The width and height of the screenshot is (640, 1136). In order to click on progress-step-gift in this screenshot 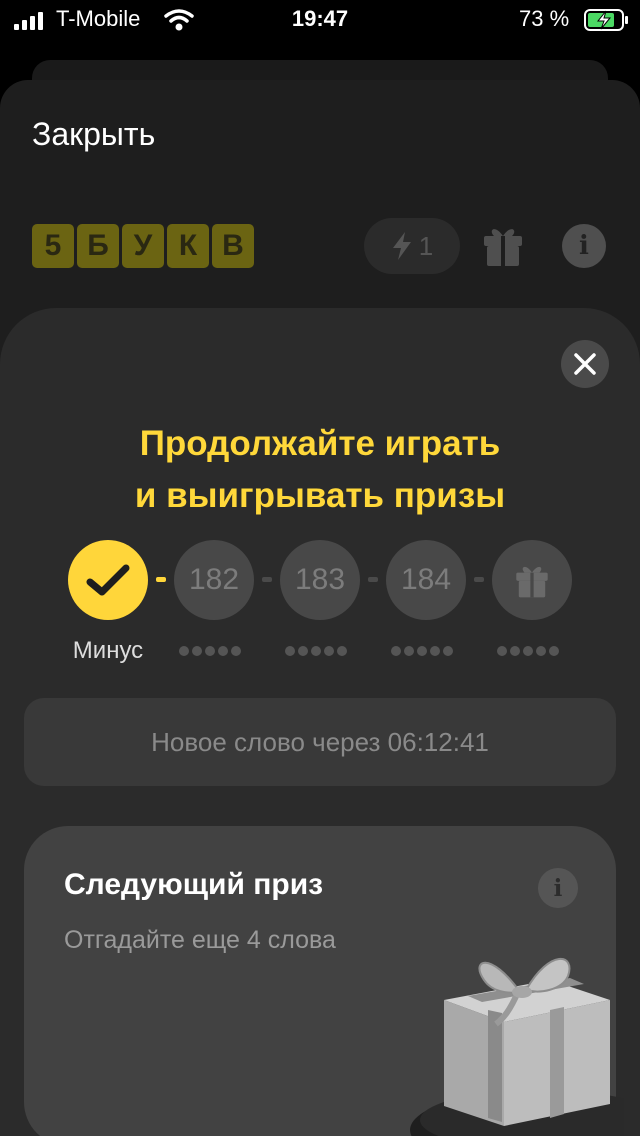, I will do `click(532, 580)`.